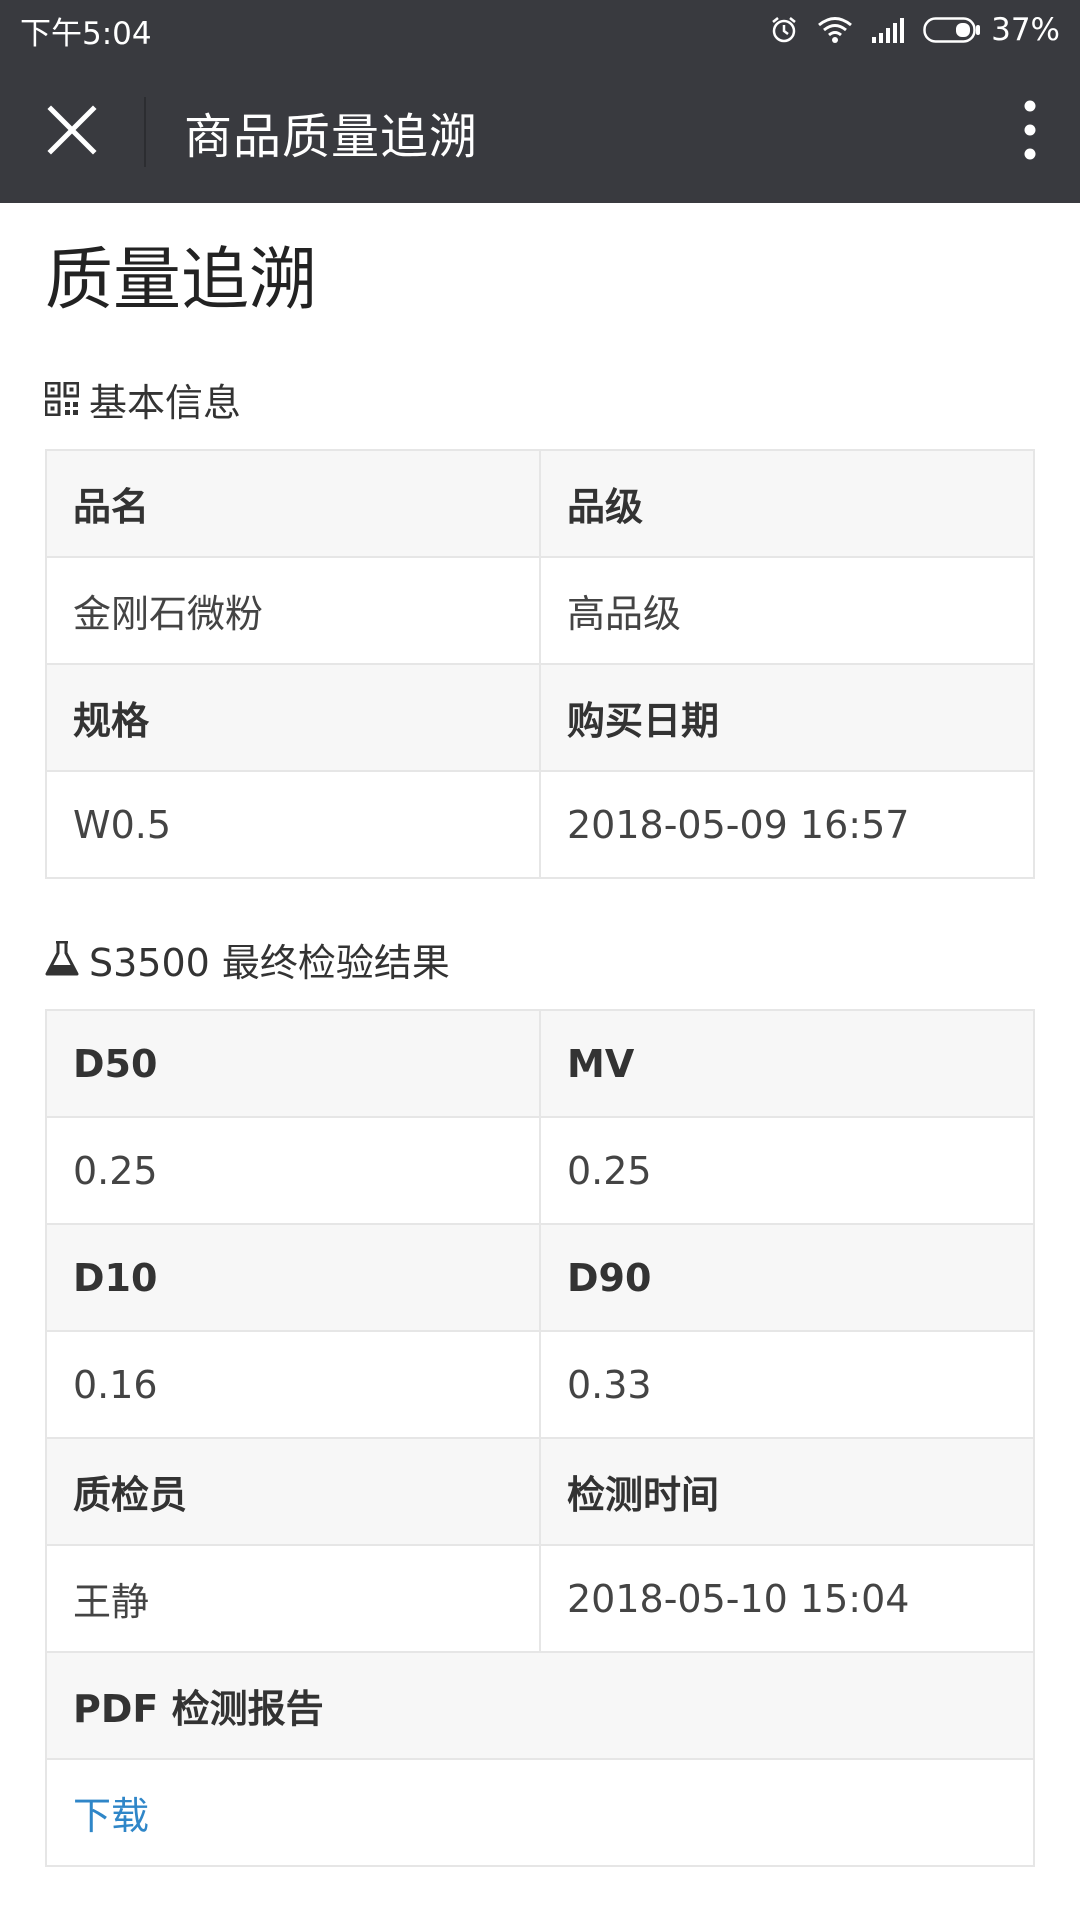 The image size is (1080, 1920). Describe the element at coordinates (293, 1598) in the screenshot. I see `table-cell: 王静` at that location.